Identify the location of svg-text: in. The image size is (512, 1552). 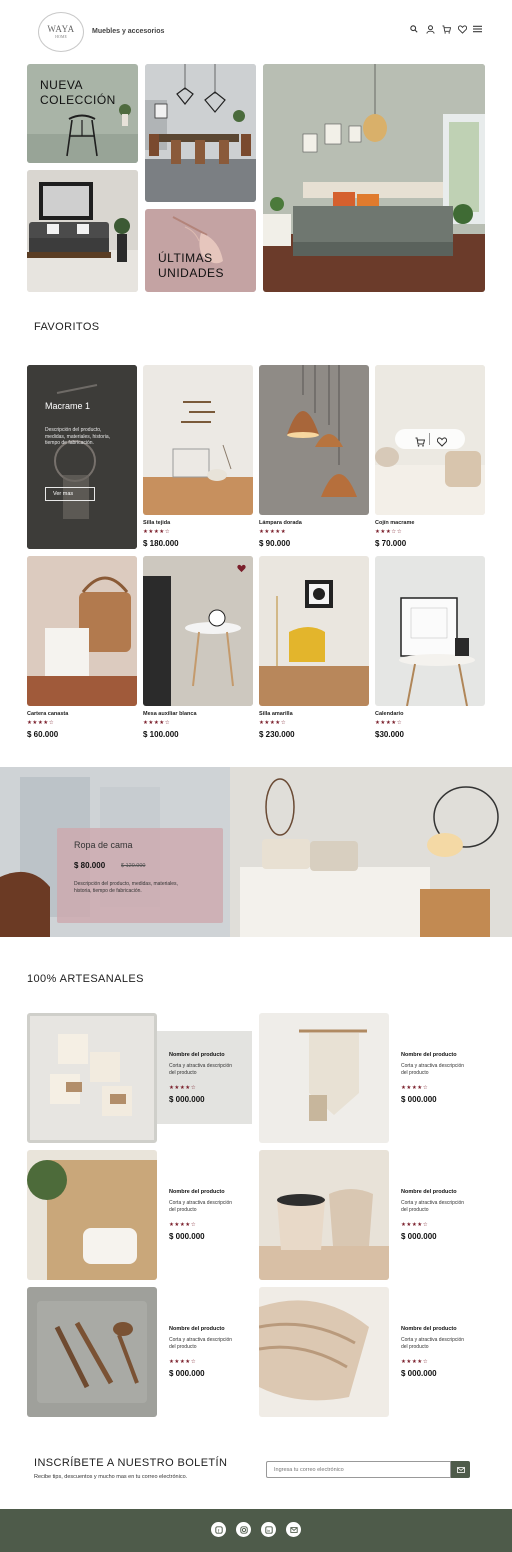
(268, 1530).